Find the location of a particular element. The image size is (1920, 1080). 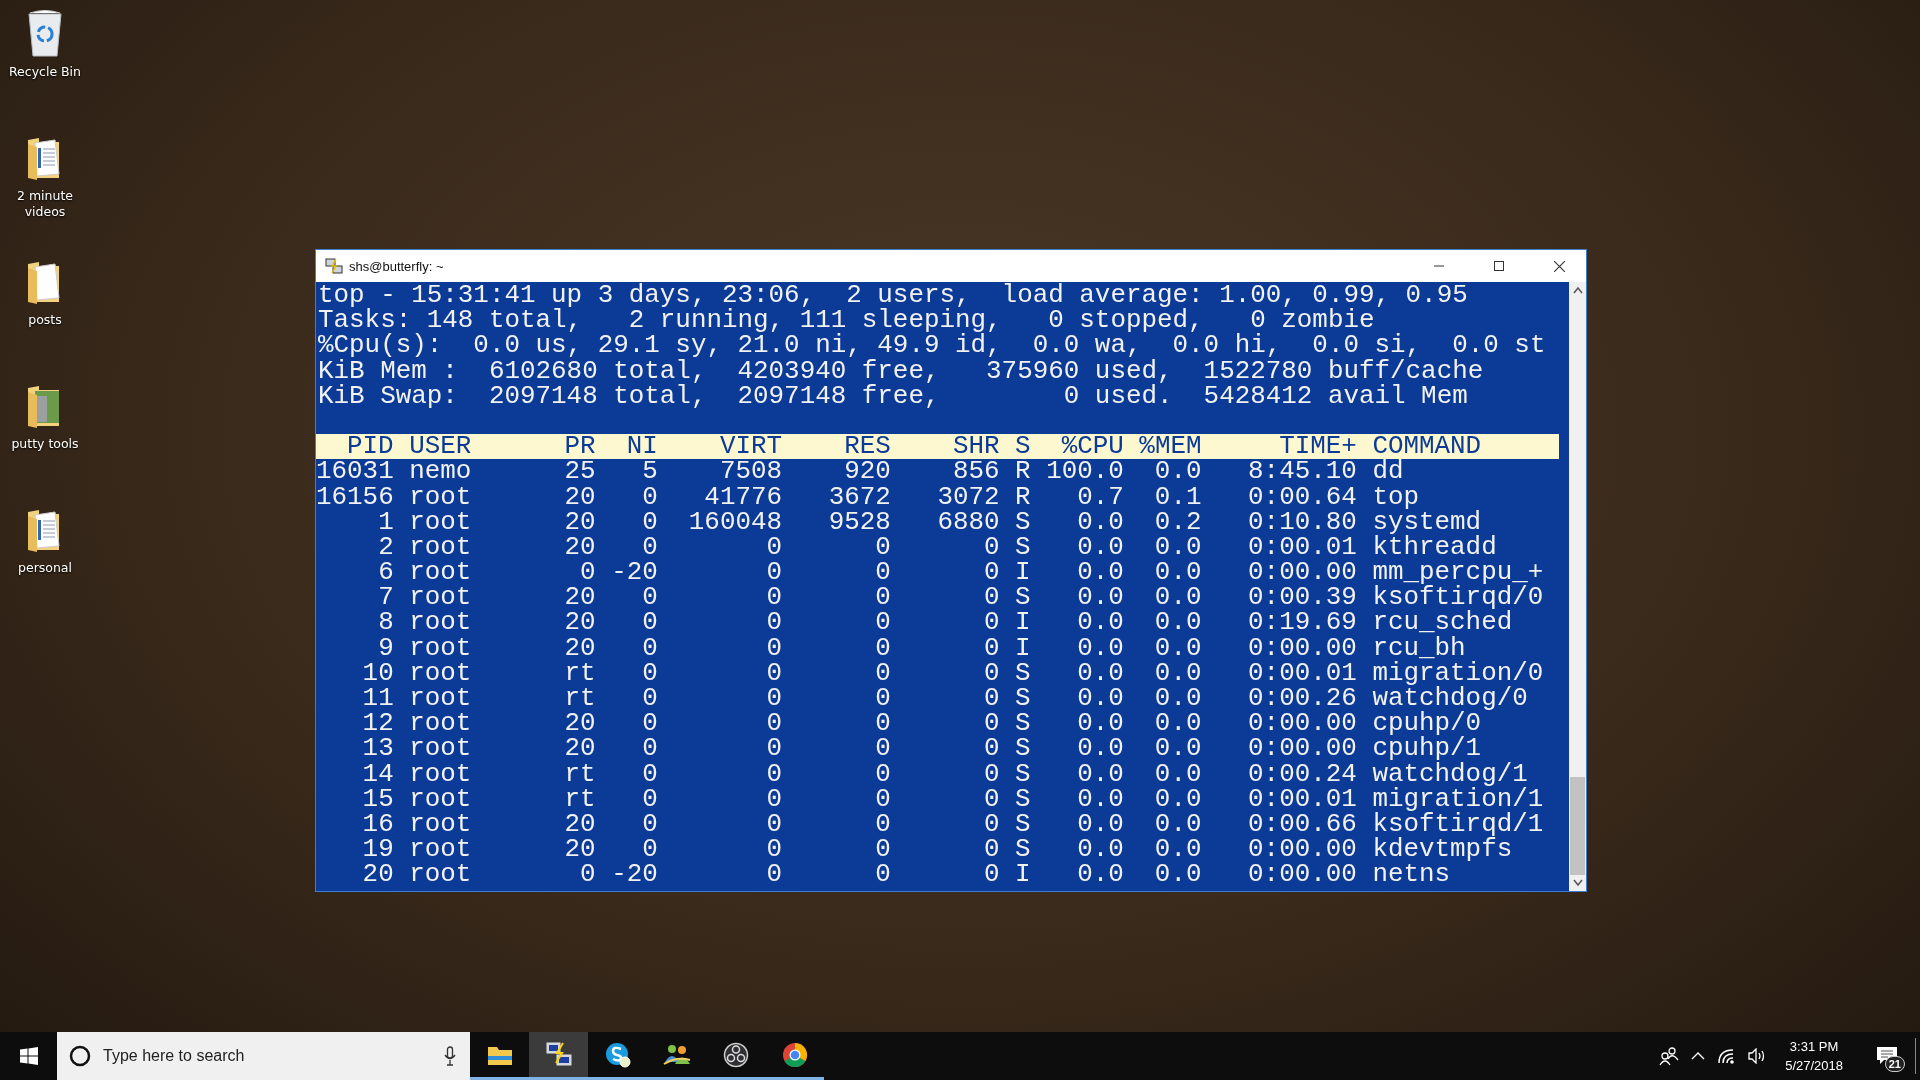

table-cell-text: cpuhp/1 is located at coordinates (1427, 749).